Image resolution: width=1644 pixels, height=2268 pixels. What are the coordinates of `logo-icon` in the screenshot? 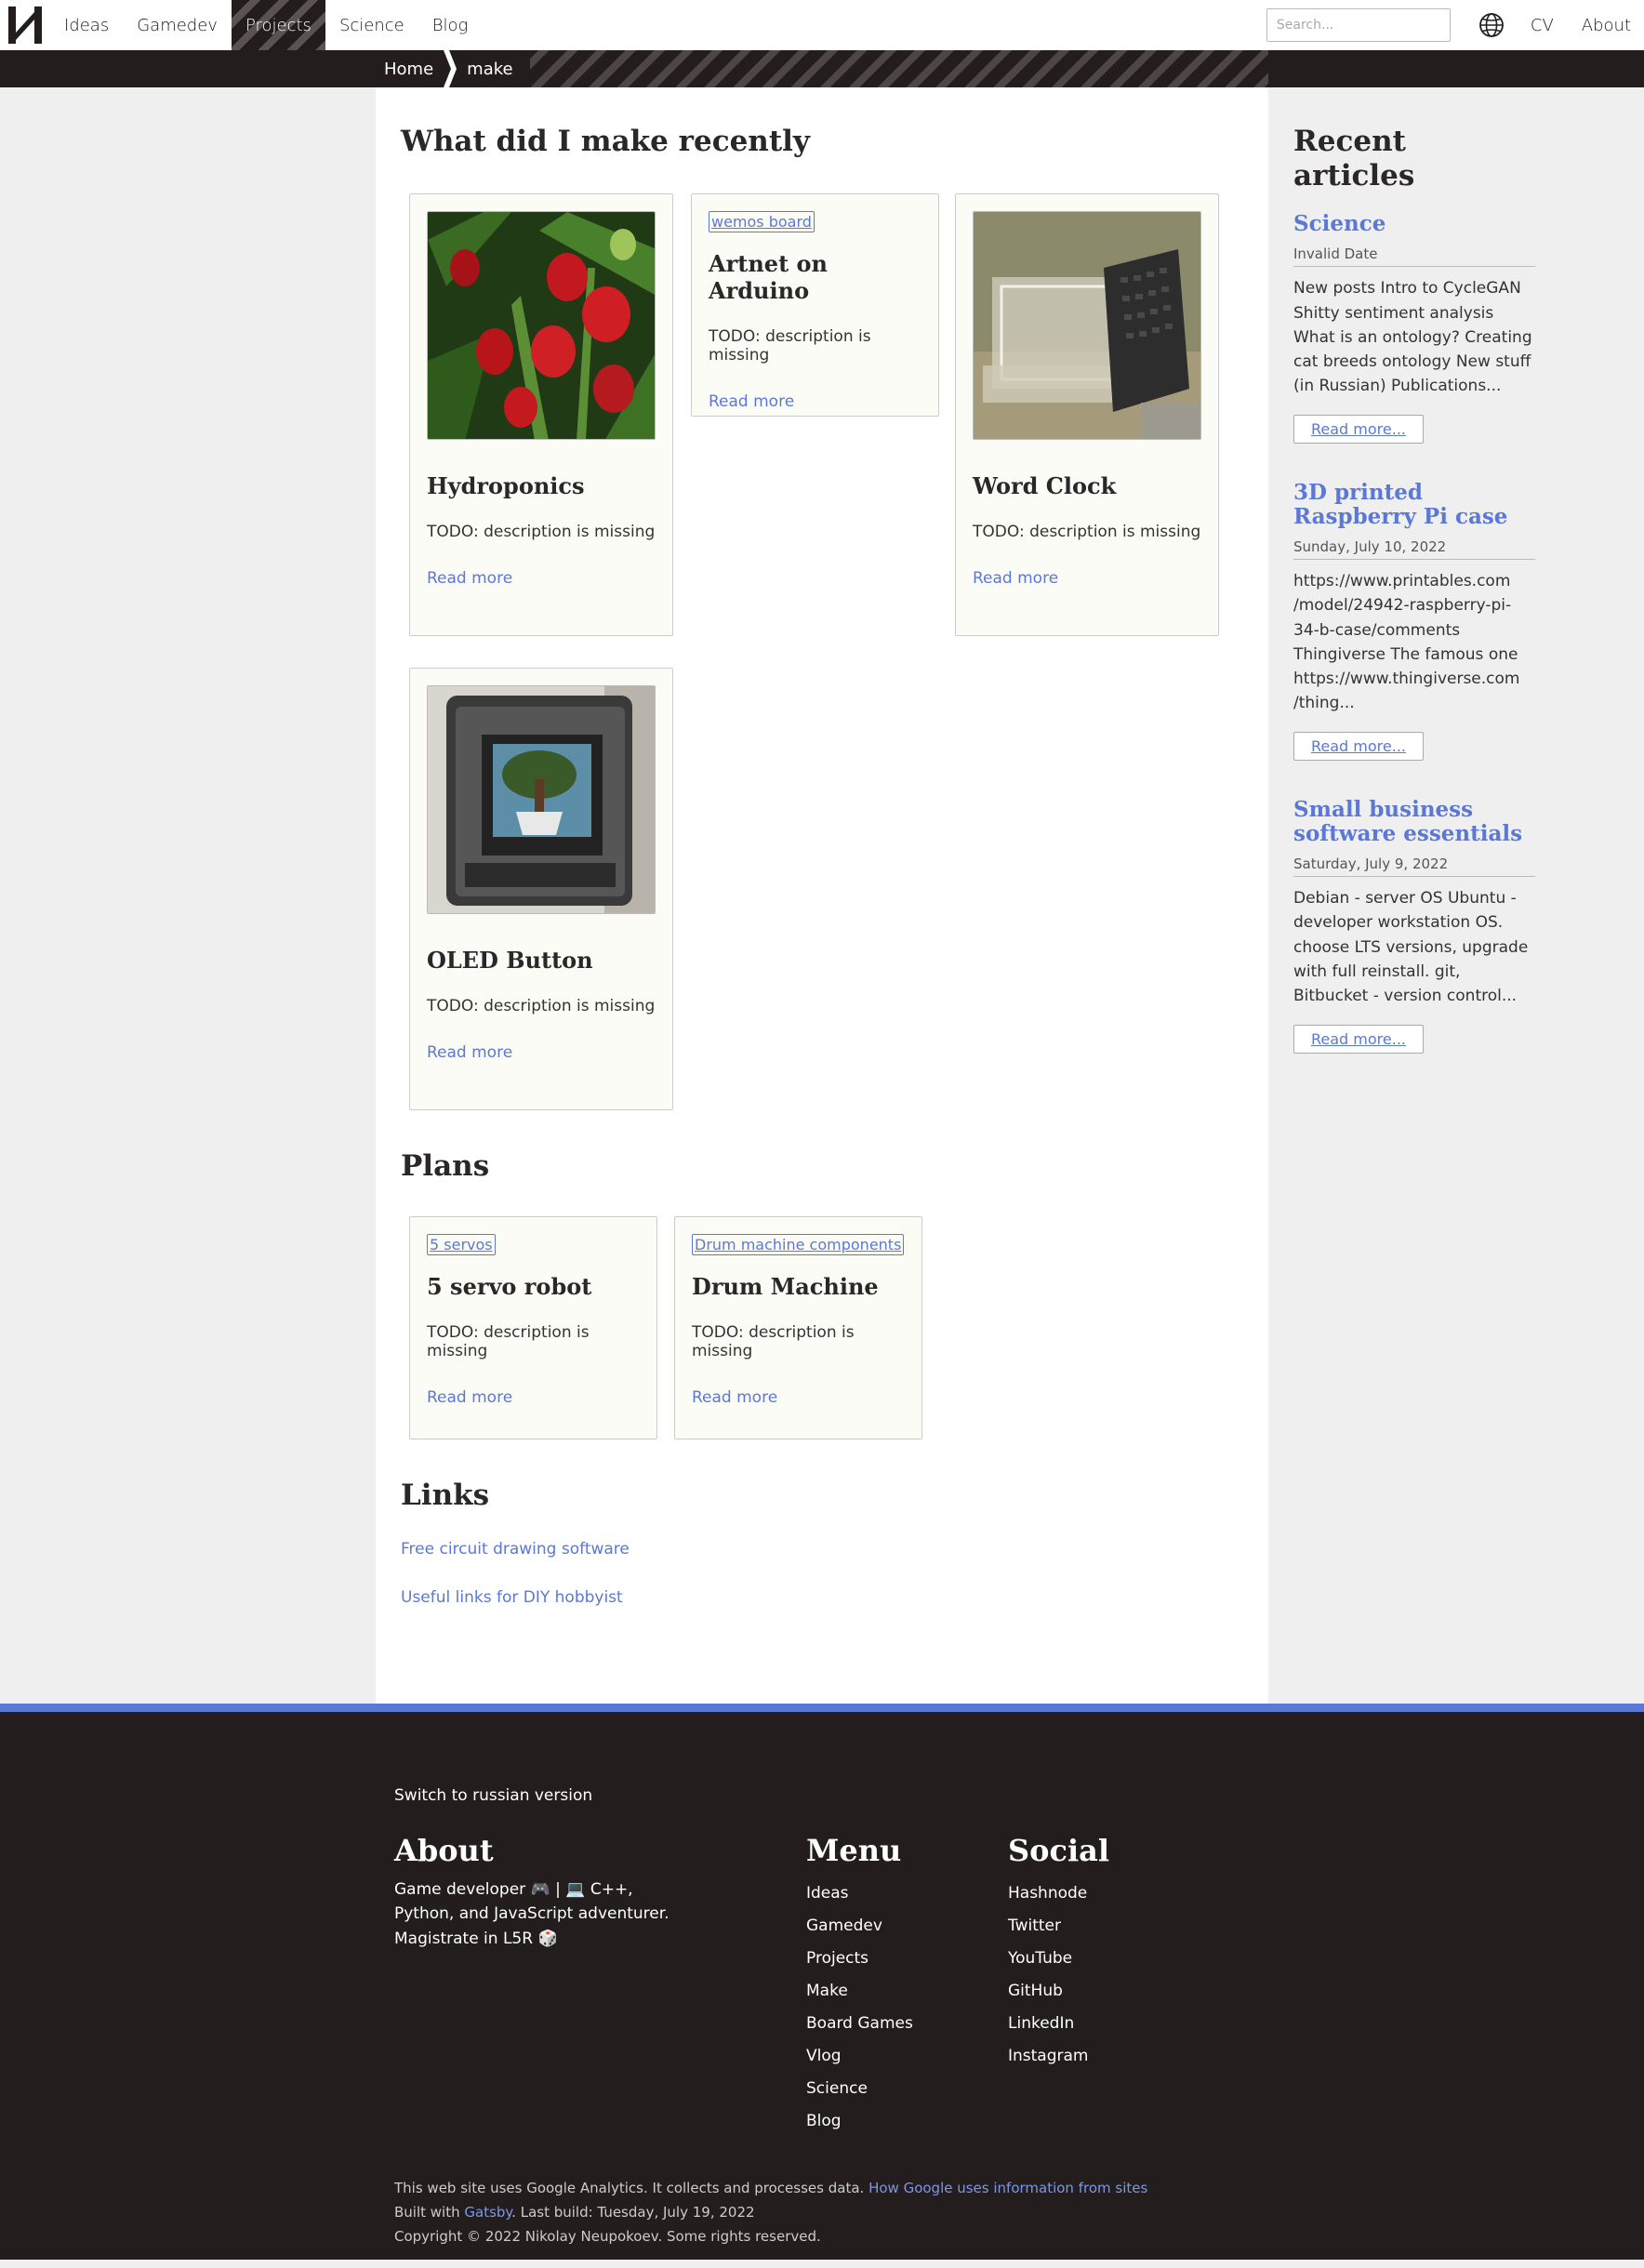 It's located at (25, 25).